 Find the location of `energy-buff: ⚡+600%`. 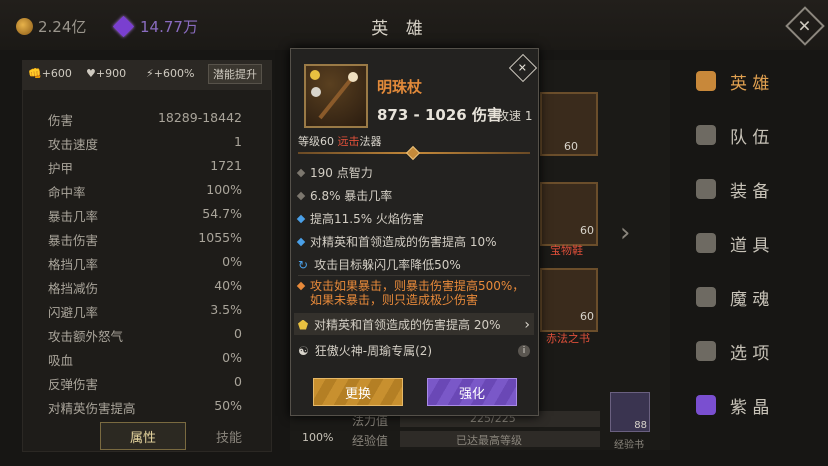

energy-buff: ⚡+600% is located at coordinates (170, 73).